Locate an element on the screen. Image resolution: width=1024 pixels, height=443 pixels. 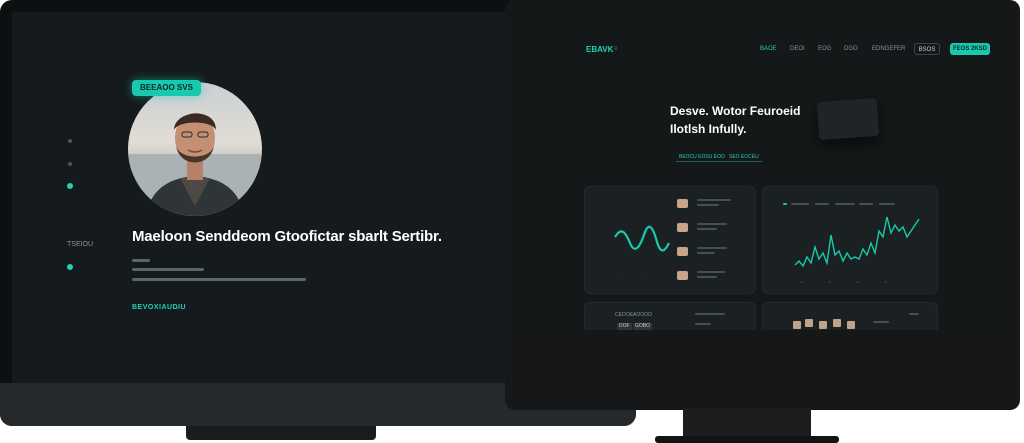
table-panel: CEOOEAOOOO DOF GOBO is located at coordinates (670, 316).